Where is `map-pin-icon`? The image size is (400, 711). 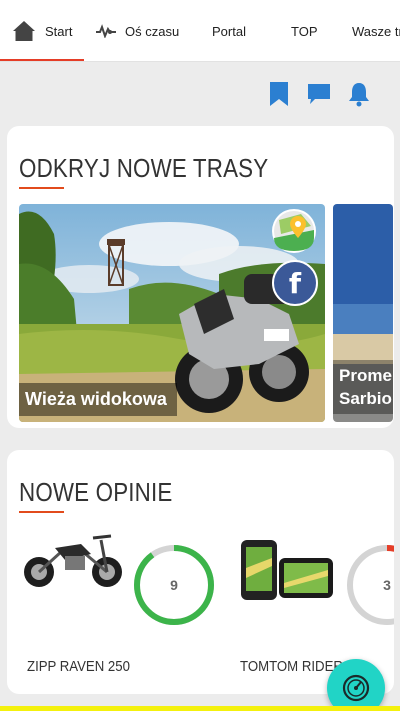
map-pin-icon is located at coordinates (294, 231).